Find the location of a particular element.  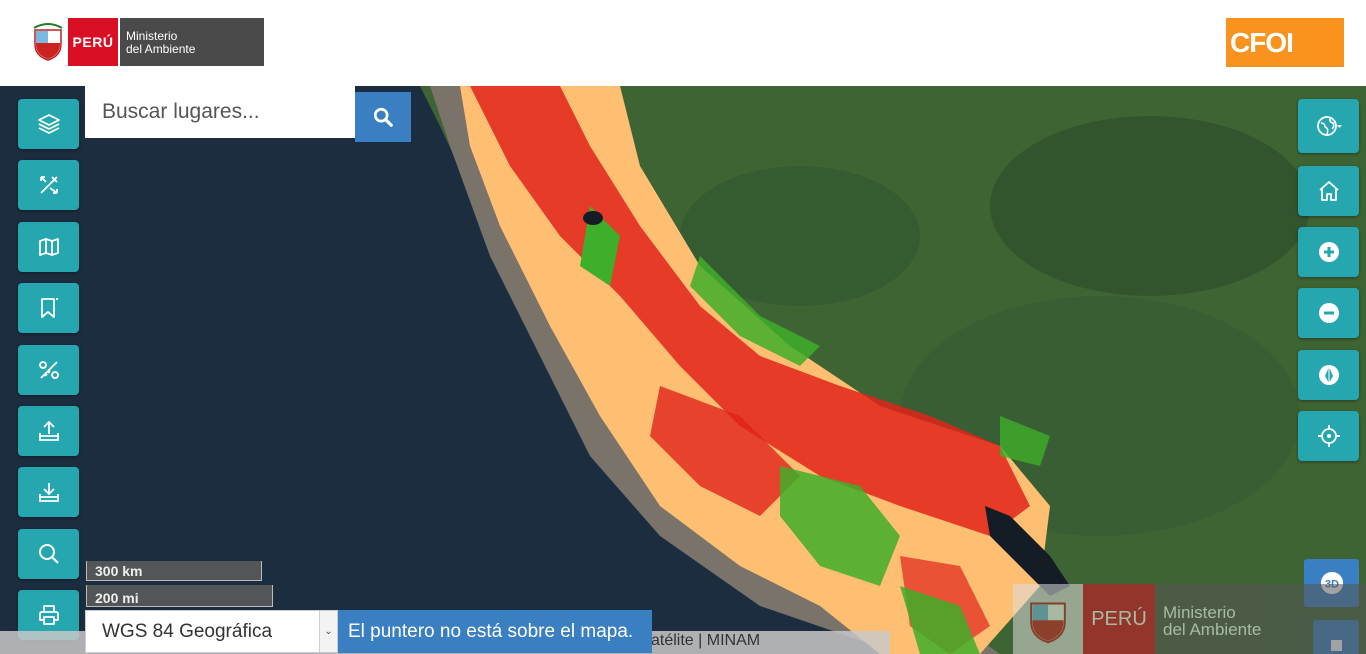

compass-button is located at coordinates (1328, 375).